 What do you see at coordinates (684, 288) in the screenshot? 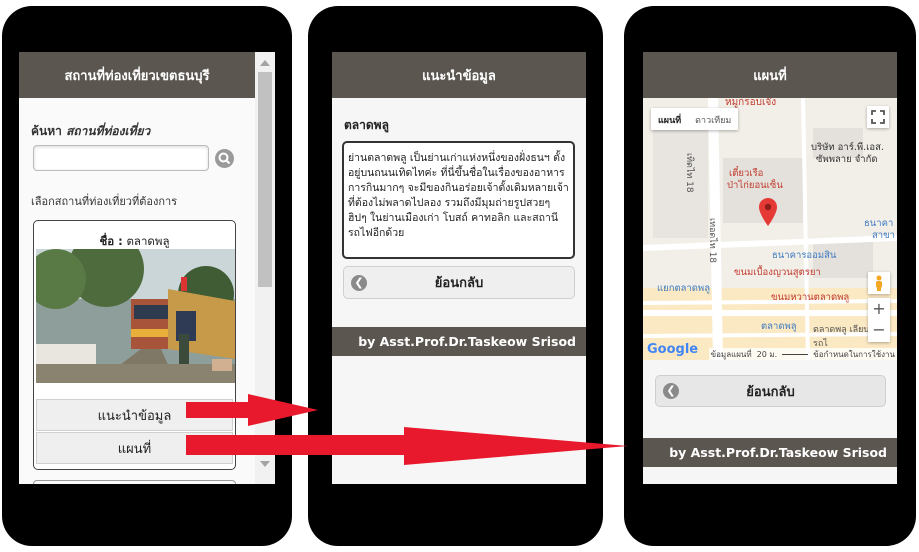
I see `map-label: แยกตลาดพลู` at bounding box center [684, 288].